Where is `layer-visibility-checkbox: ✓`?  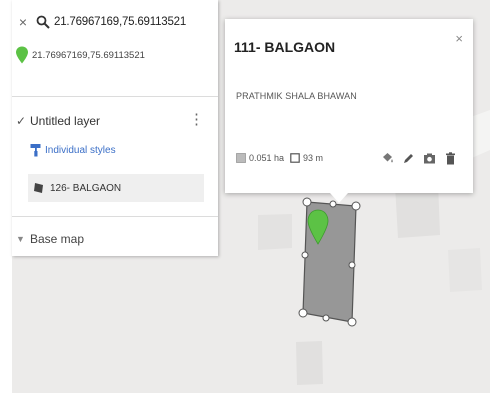 layer-visibility-checkbox: ✓ is located at coordinates (22, 121).